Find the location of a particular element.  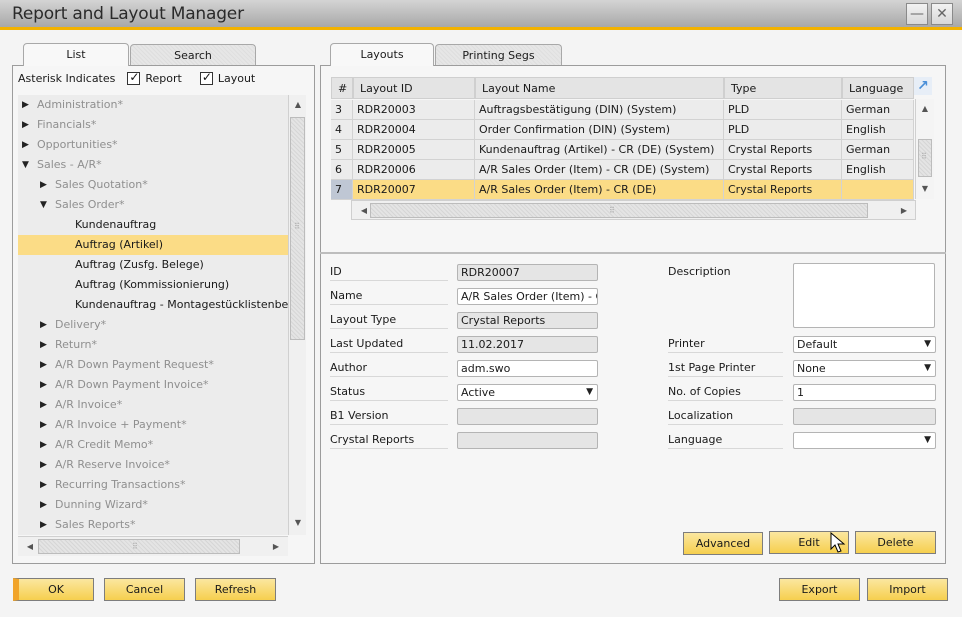

tree-item: ▶ A/R Down Payment Request* is located at coordinates (153, 365).